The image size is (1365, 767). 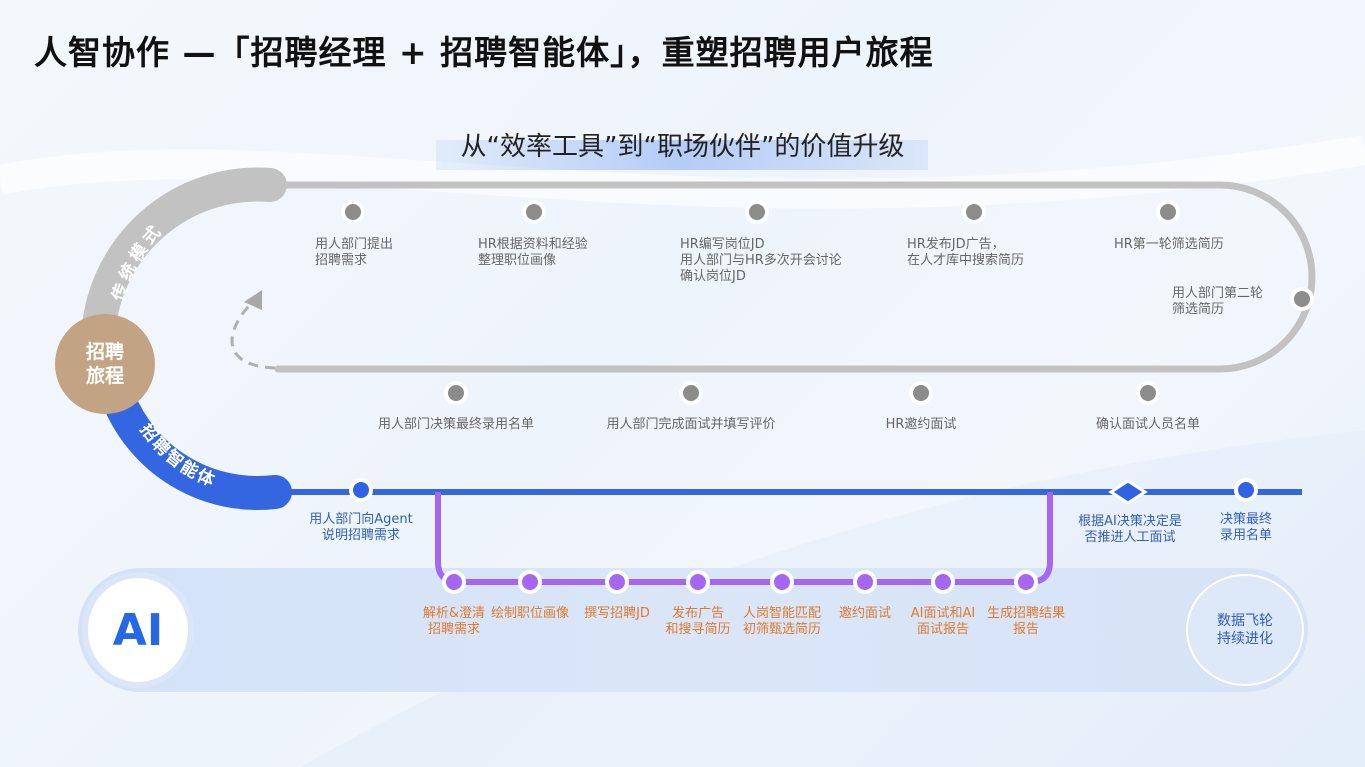 What do you see at coordinates (921, 424) in the screenshot?
I see `trad-step-label: HR邀约面试` at bounding box center [921, 424].